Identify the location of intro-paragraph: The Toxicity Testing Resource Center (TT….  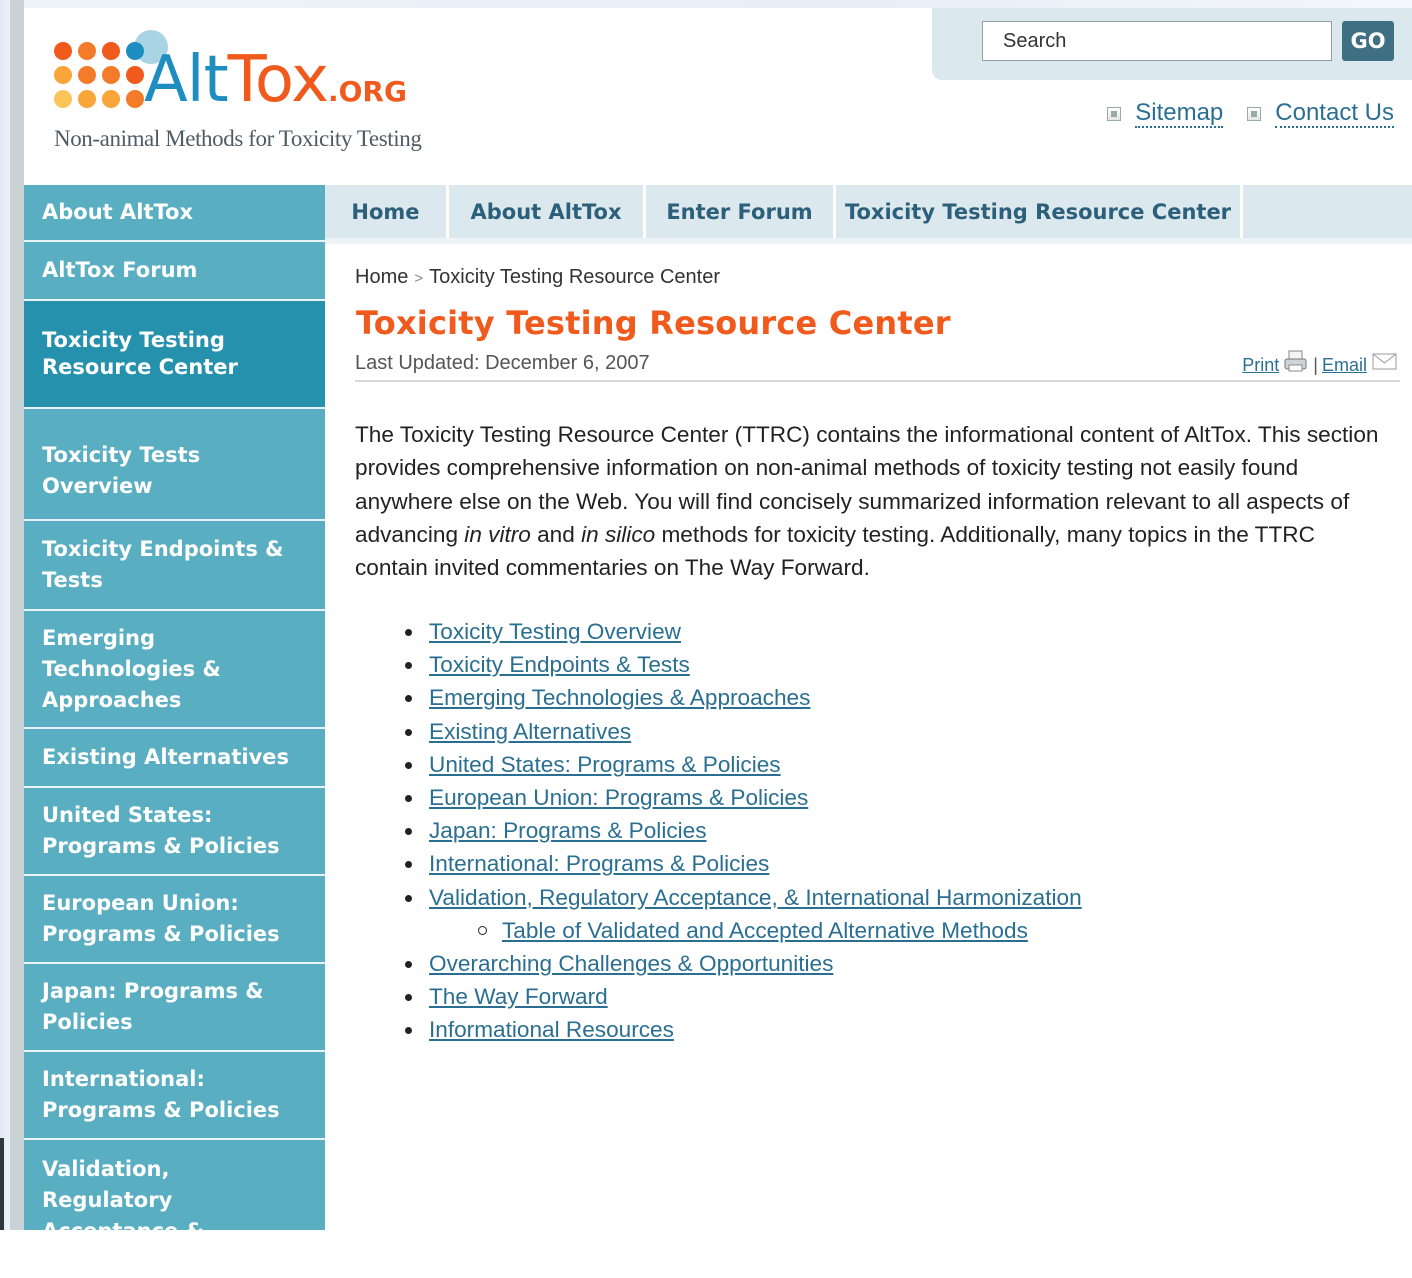
(870, 501).